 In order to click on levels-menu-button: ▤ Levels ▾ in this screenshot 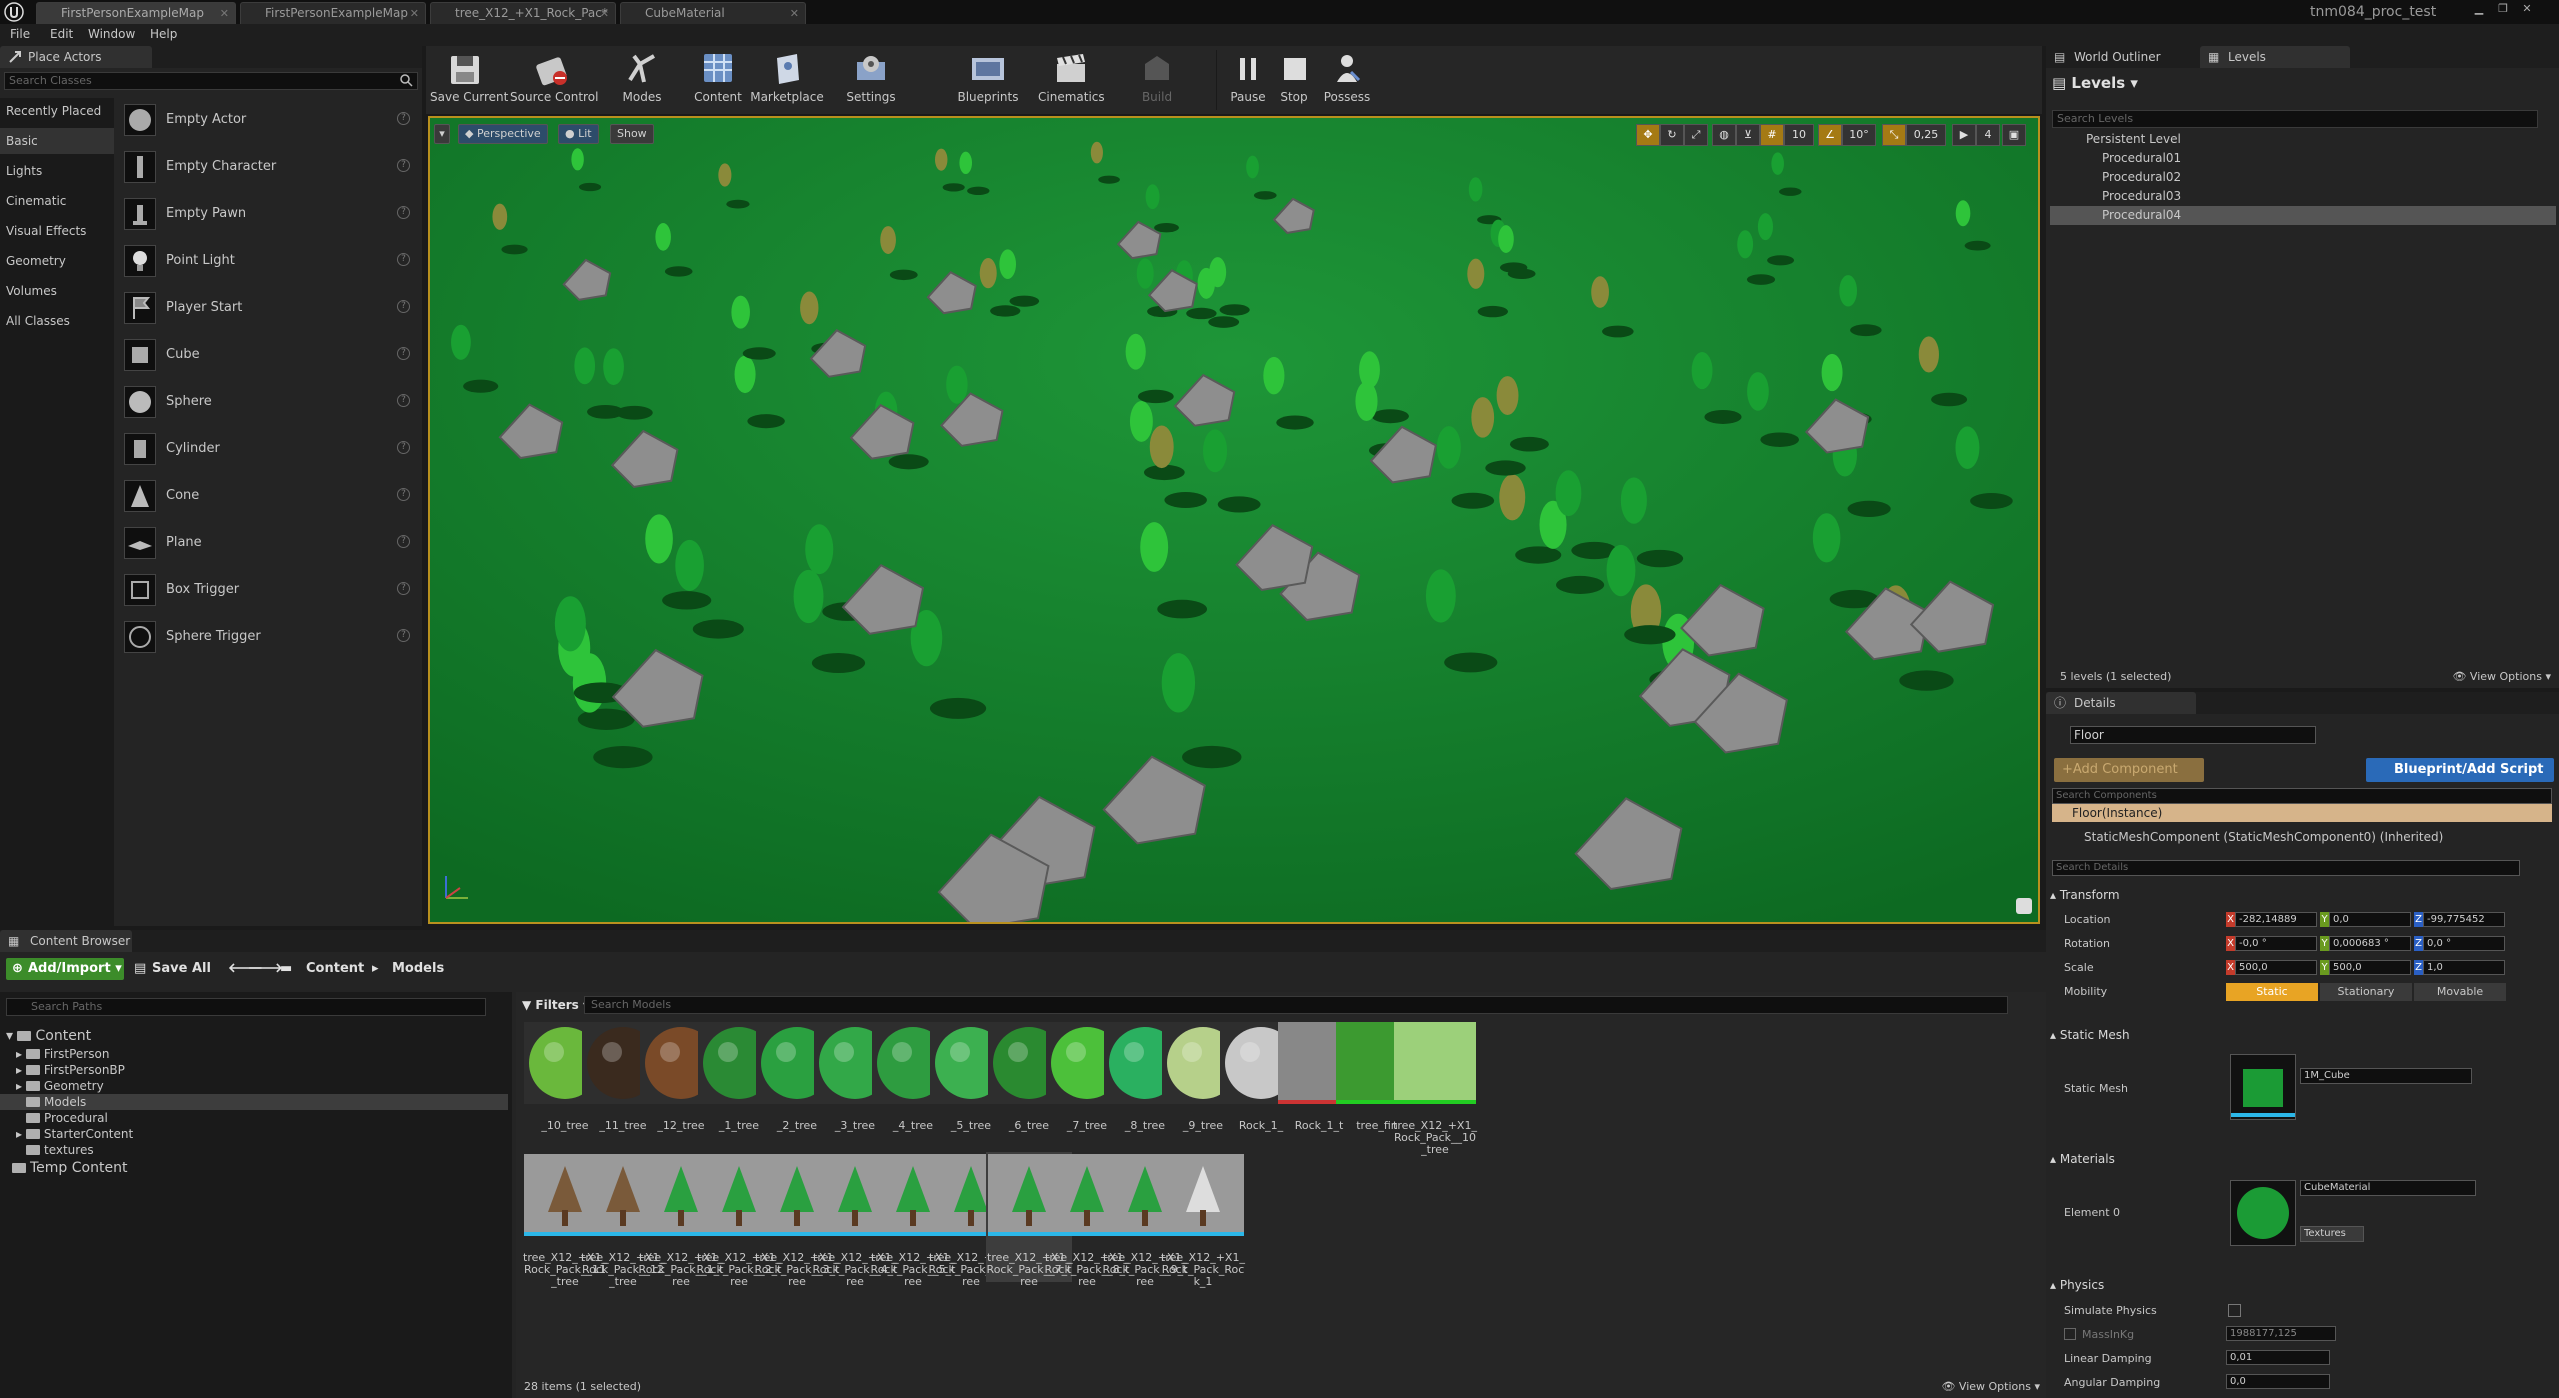, I will do `click(2095, 83)`.